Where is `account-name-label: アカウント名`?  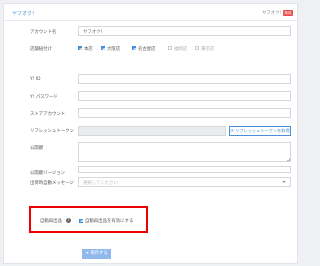
account-name-label: アカウント名 is located at coordinates (43, 32).